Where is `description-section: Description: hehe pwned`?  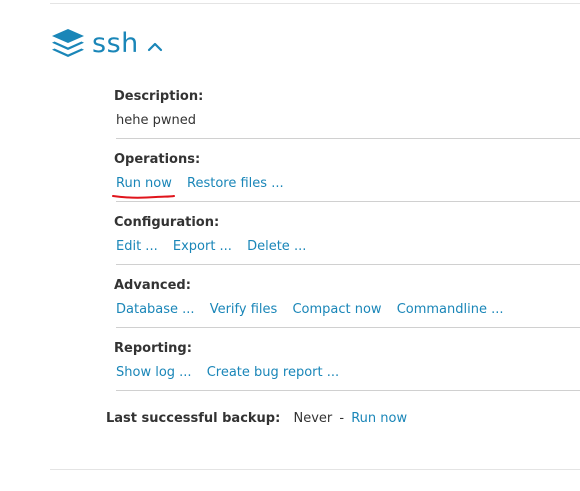 description-section: Description: hehe pwned is located at coordinates (347, 113).